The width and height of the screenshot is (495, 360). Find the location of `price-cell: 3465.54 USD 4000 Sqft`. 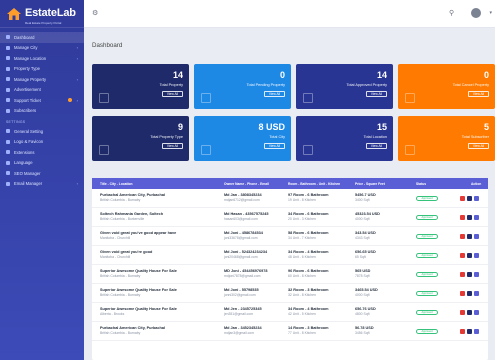

price-cell: 3465.54 USD 4000 Sqft is located at coordinates (366, 293).